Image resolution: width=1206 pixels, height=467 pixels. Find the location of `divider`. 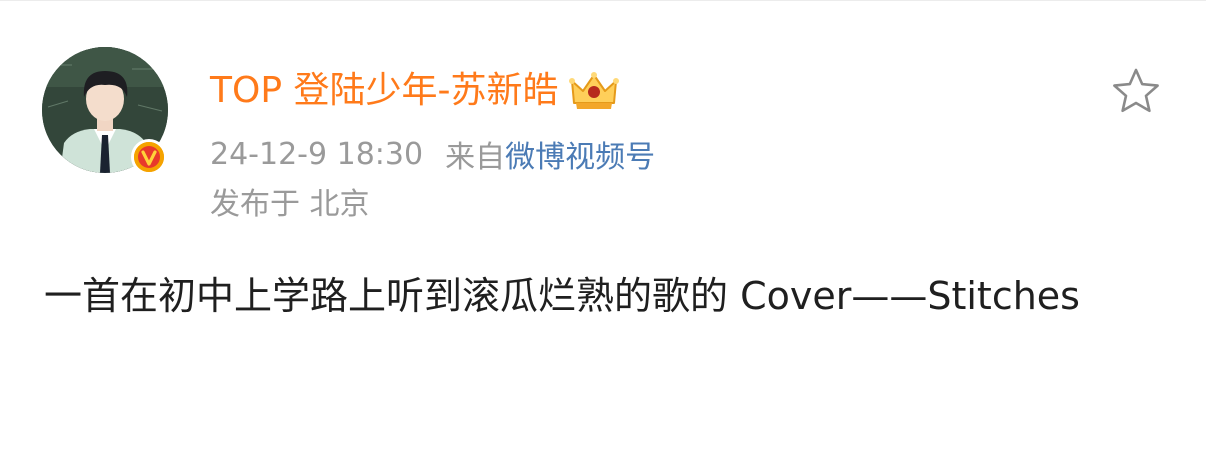

divider is located at coordinates (603, 0).